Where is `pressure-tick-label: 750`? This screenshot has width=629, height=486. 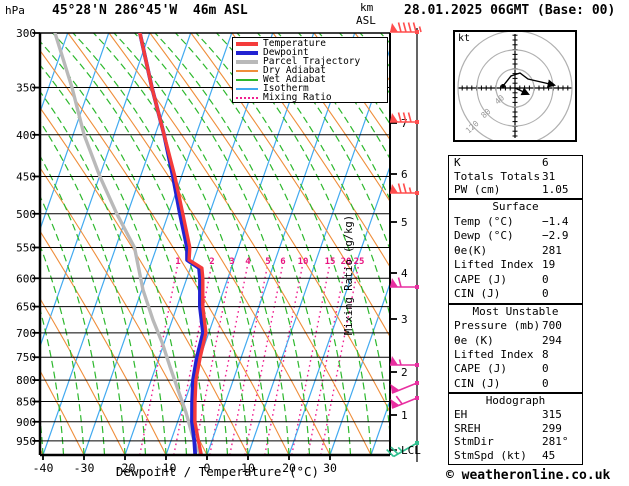
pressure-tick-label: 750 is located at coordinates (26, 357).